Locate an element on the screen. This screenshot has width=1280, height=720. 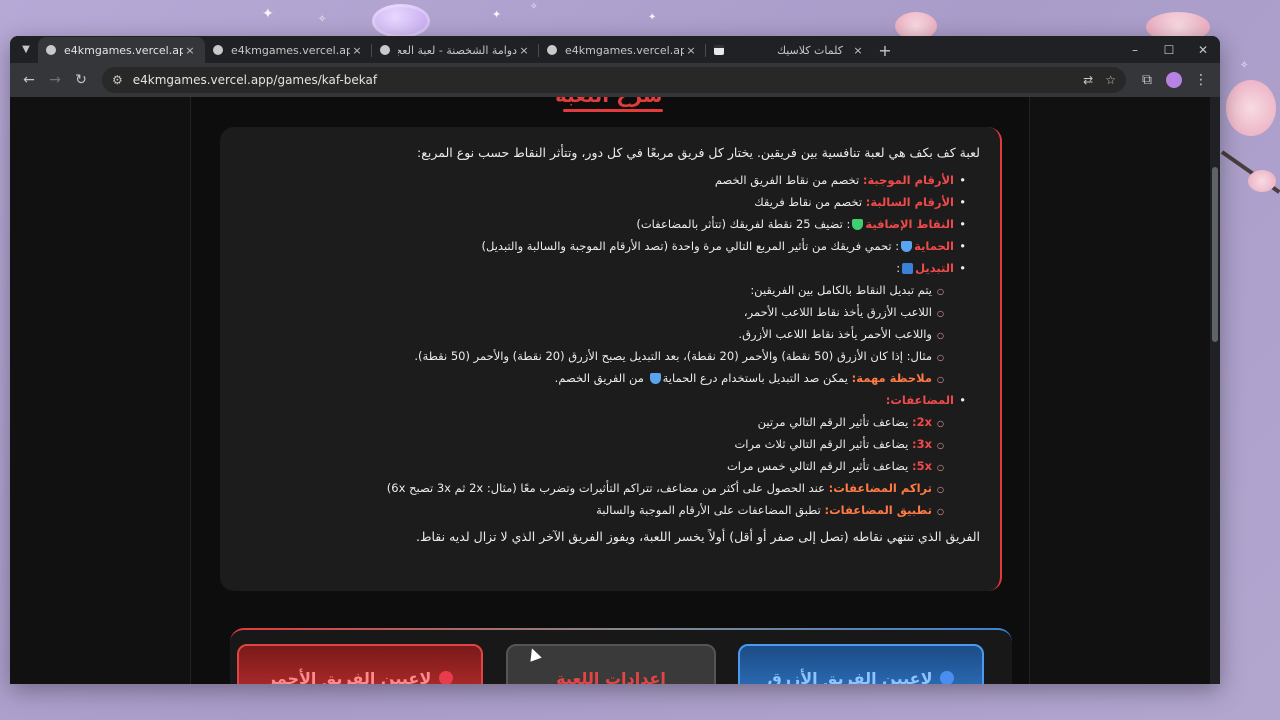
translate-icon: ⇄ is located at coordinates (1088, 80).